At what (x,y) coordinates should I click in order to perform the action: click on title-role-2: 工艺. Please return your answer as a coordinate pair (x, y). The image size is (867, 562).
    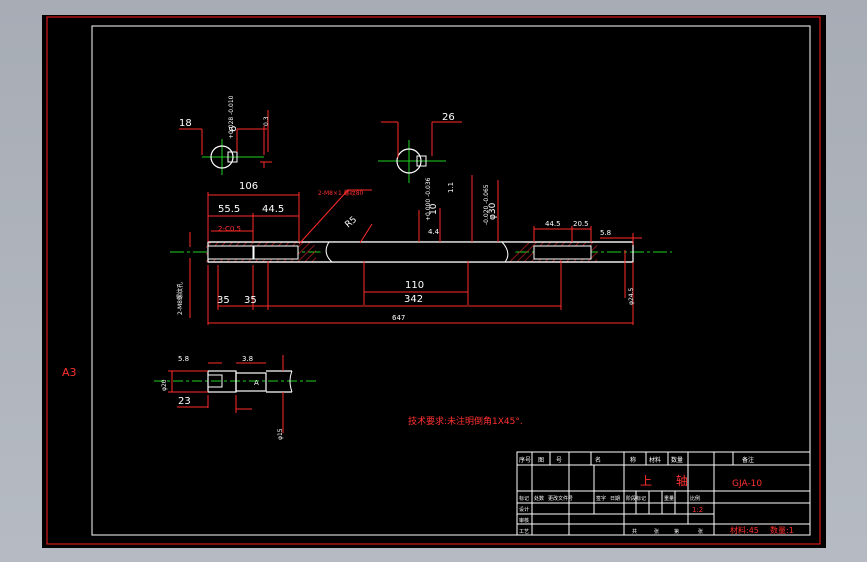
    Looking at the image, I should click on (524, 532).